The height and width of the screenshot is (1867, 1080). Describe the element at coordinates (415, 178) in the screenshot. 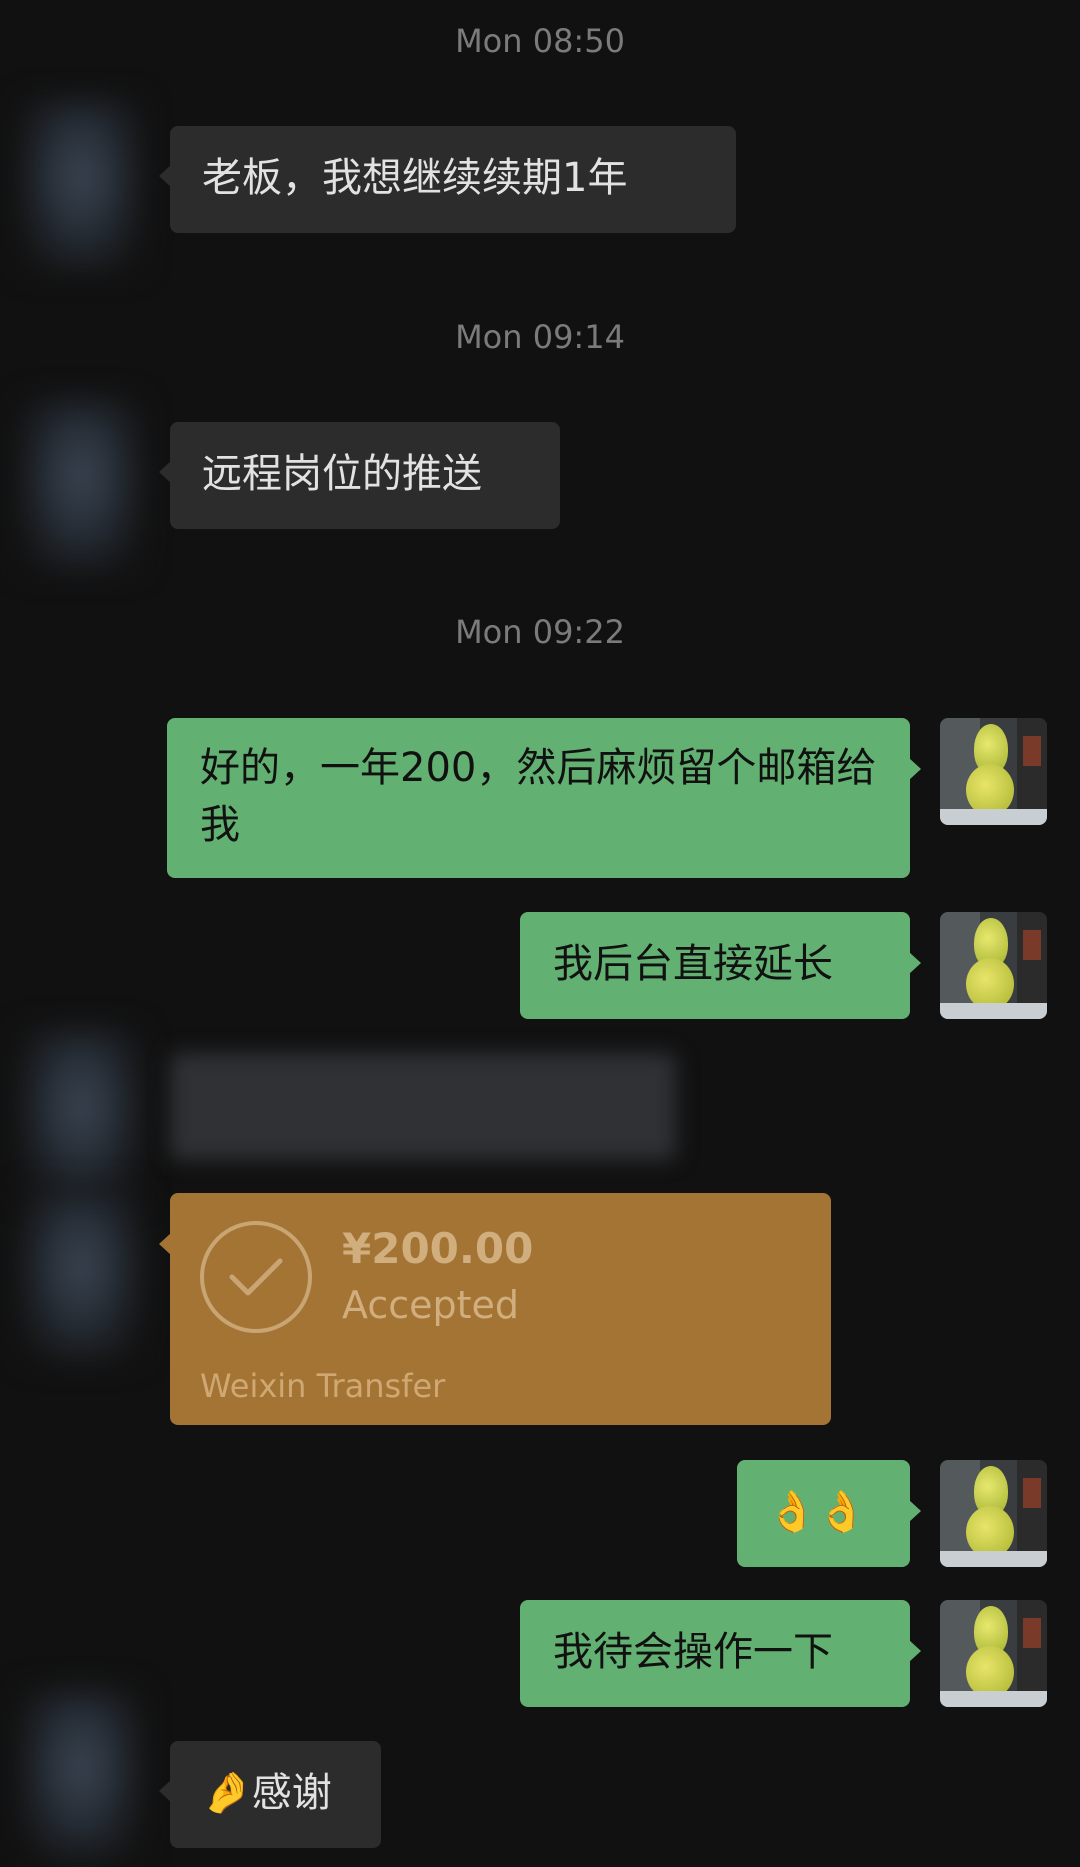

I see `message-text: 老板，我想继续续期1年` at that location.